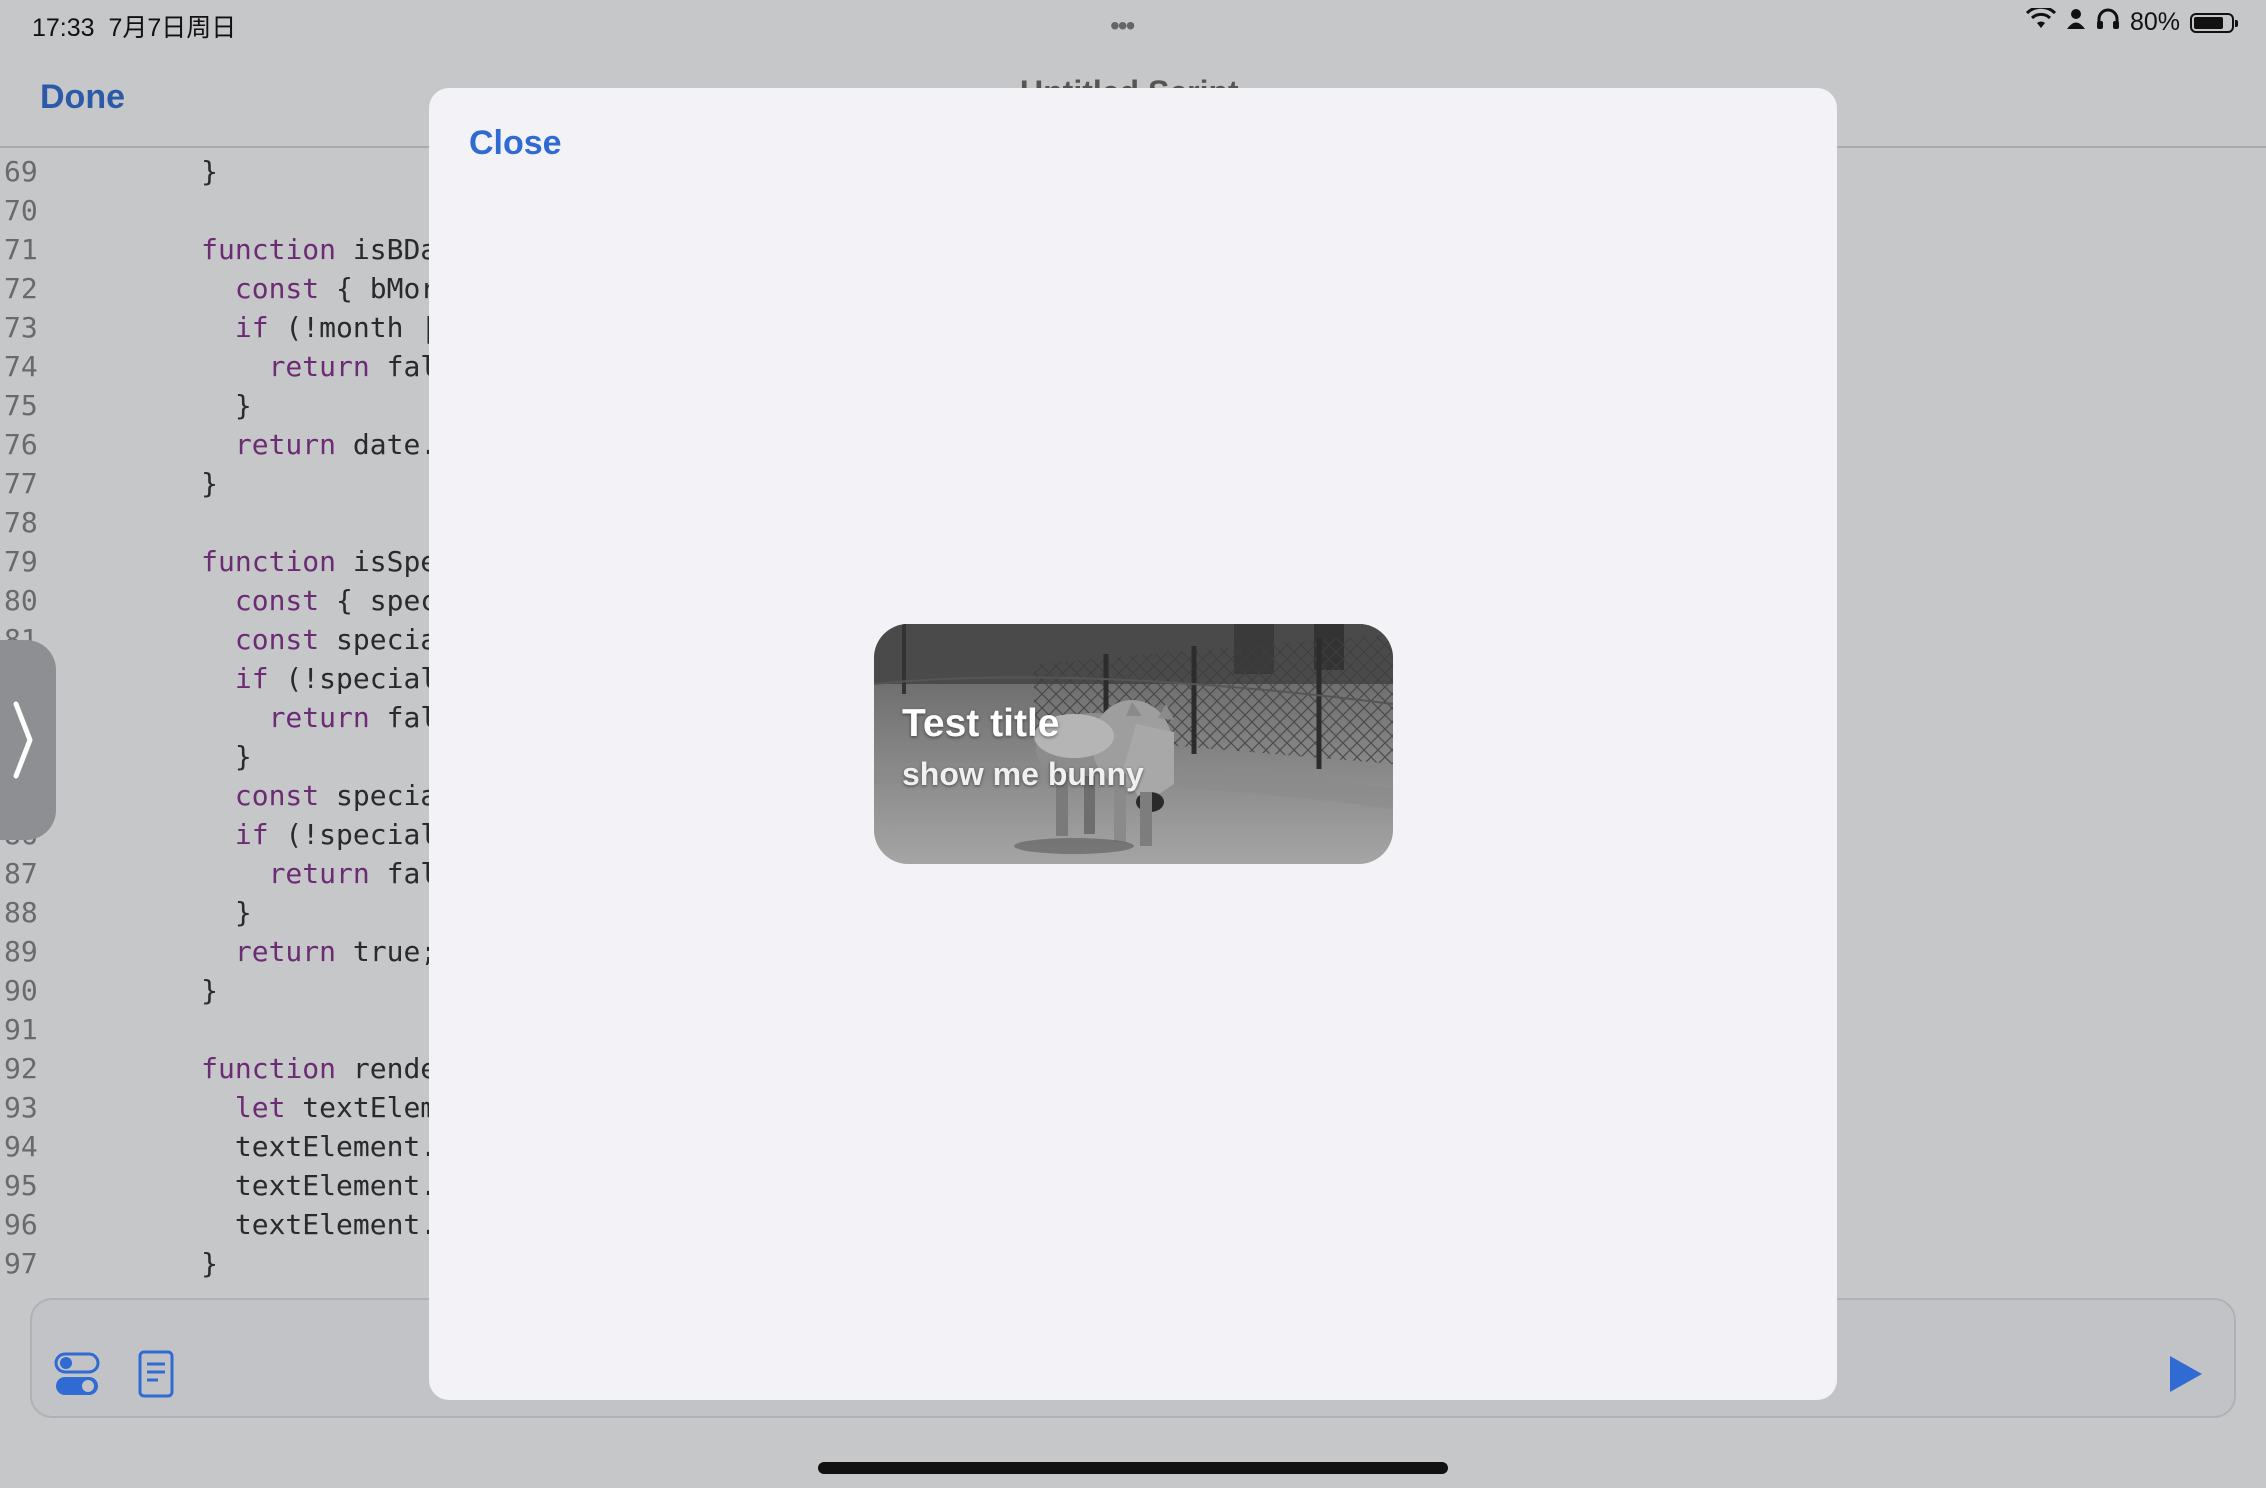 This screenshot has width=2266, height=1488. What do you see at coordinates (21, 951) in the screenshot?
I see `line-number: 89` at bounding box center [21, 951].